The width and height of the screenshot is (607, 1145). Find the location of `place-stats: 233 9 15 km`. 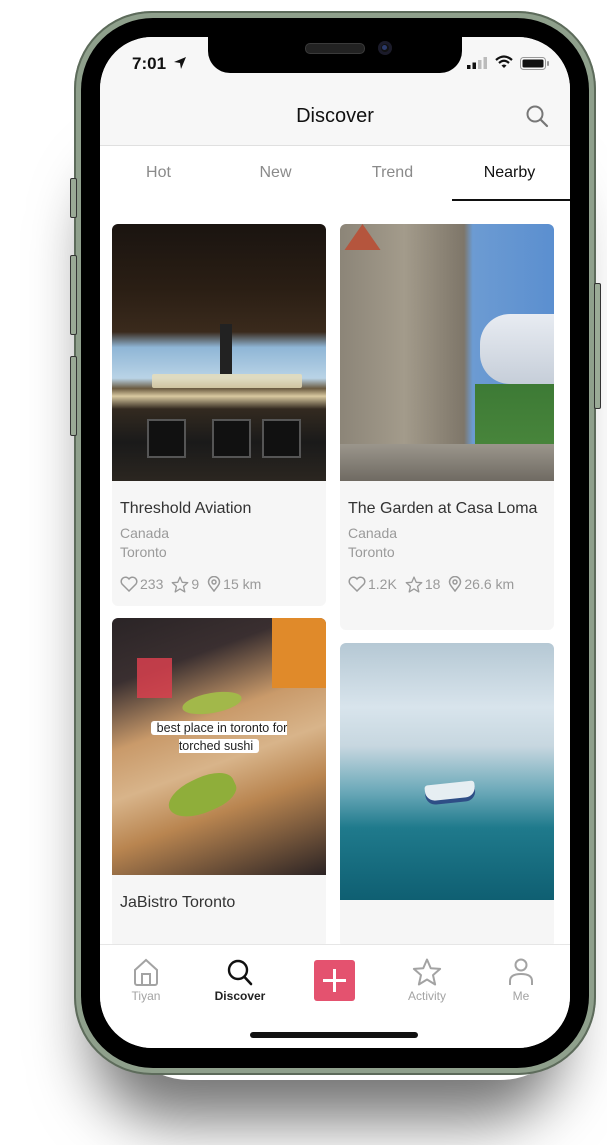

place-stats: 233 9 15 km is located at coordinates (219, 584).